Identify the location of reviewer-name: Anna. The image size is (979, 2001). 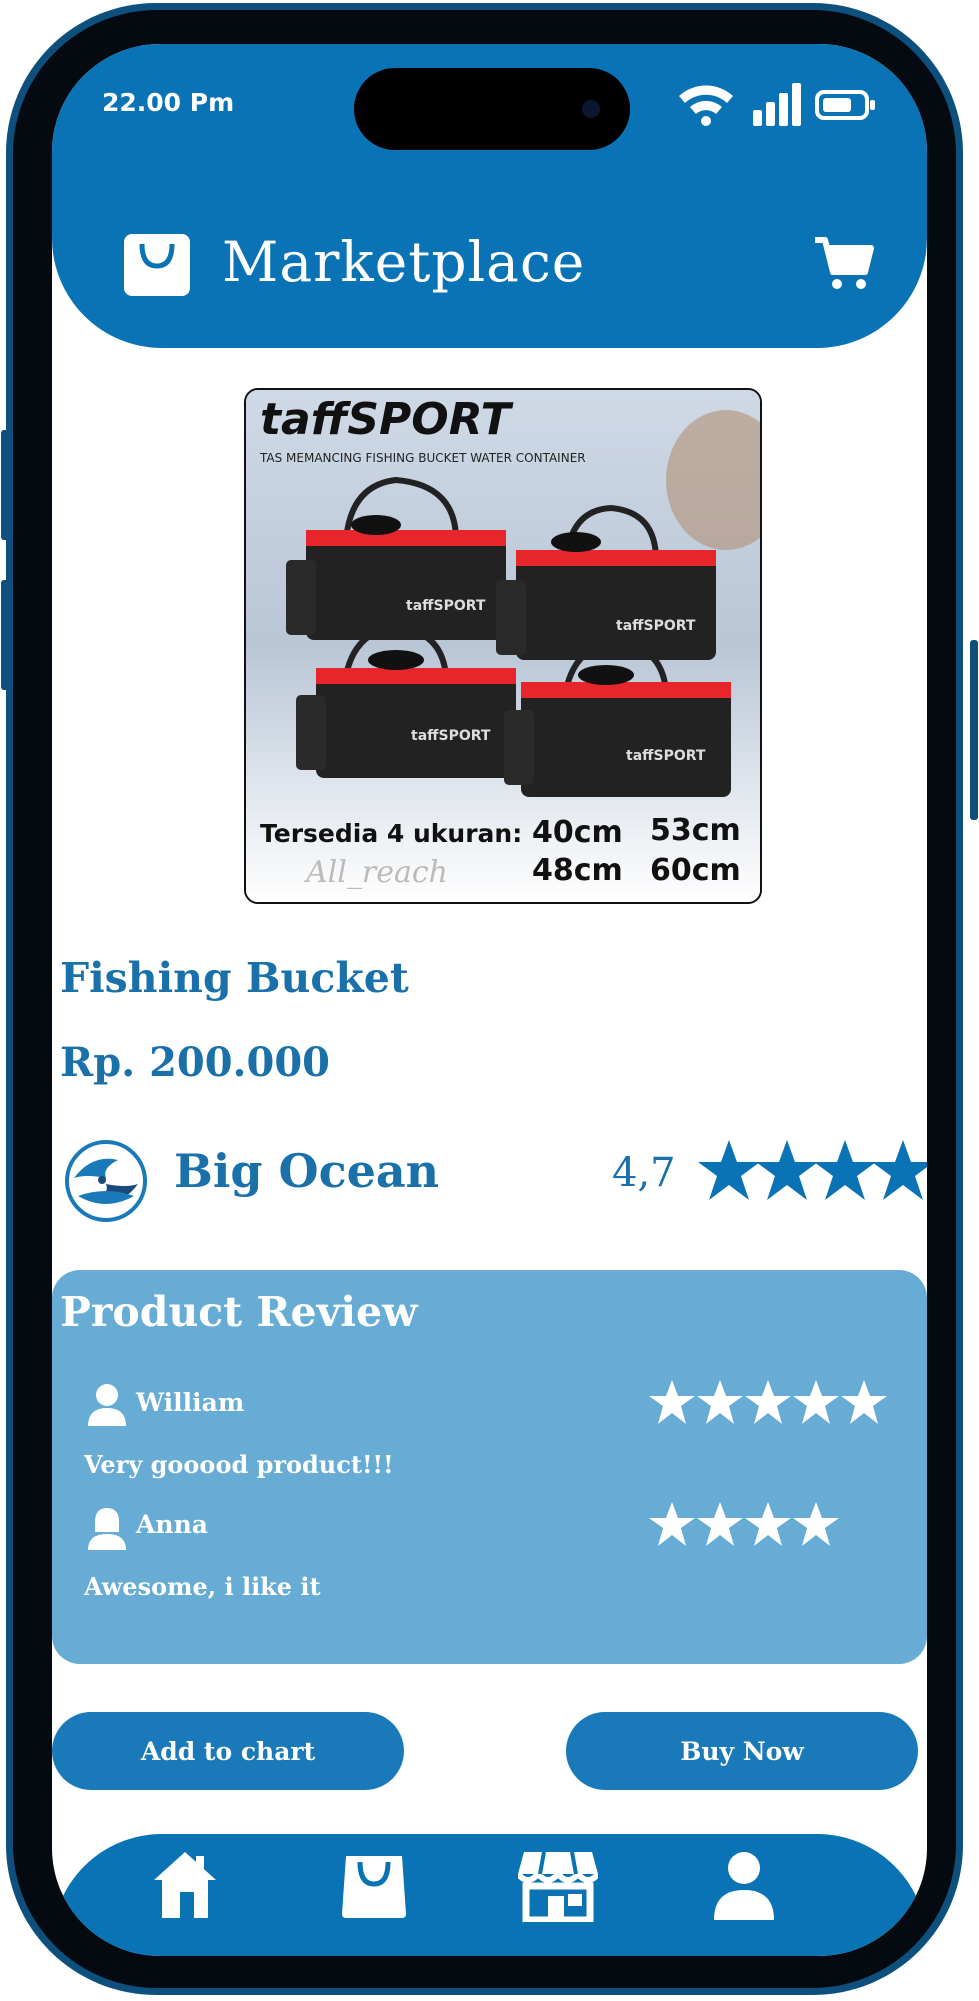
(172, 1524).